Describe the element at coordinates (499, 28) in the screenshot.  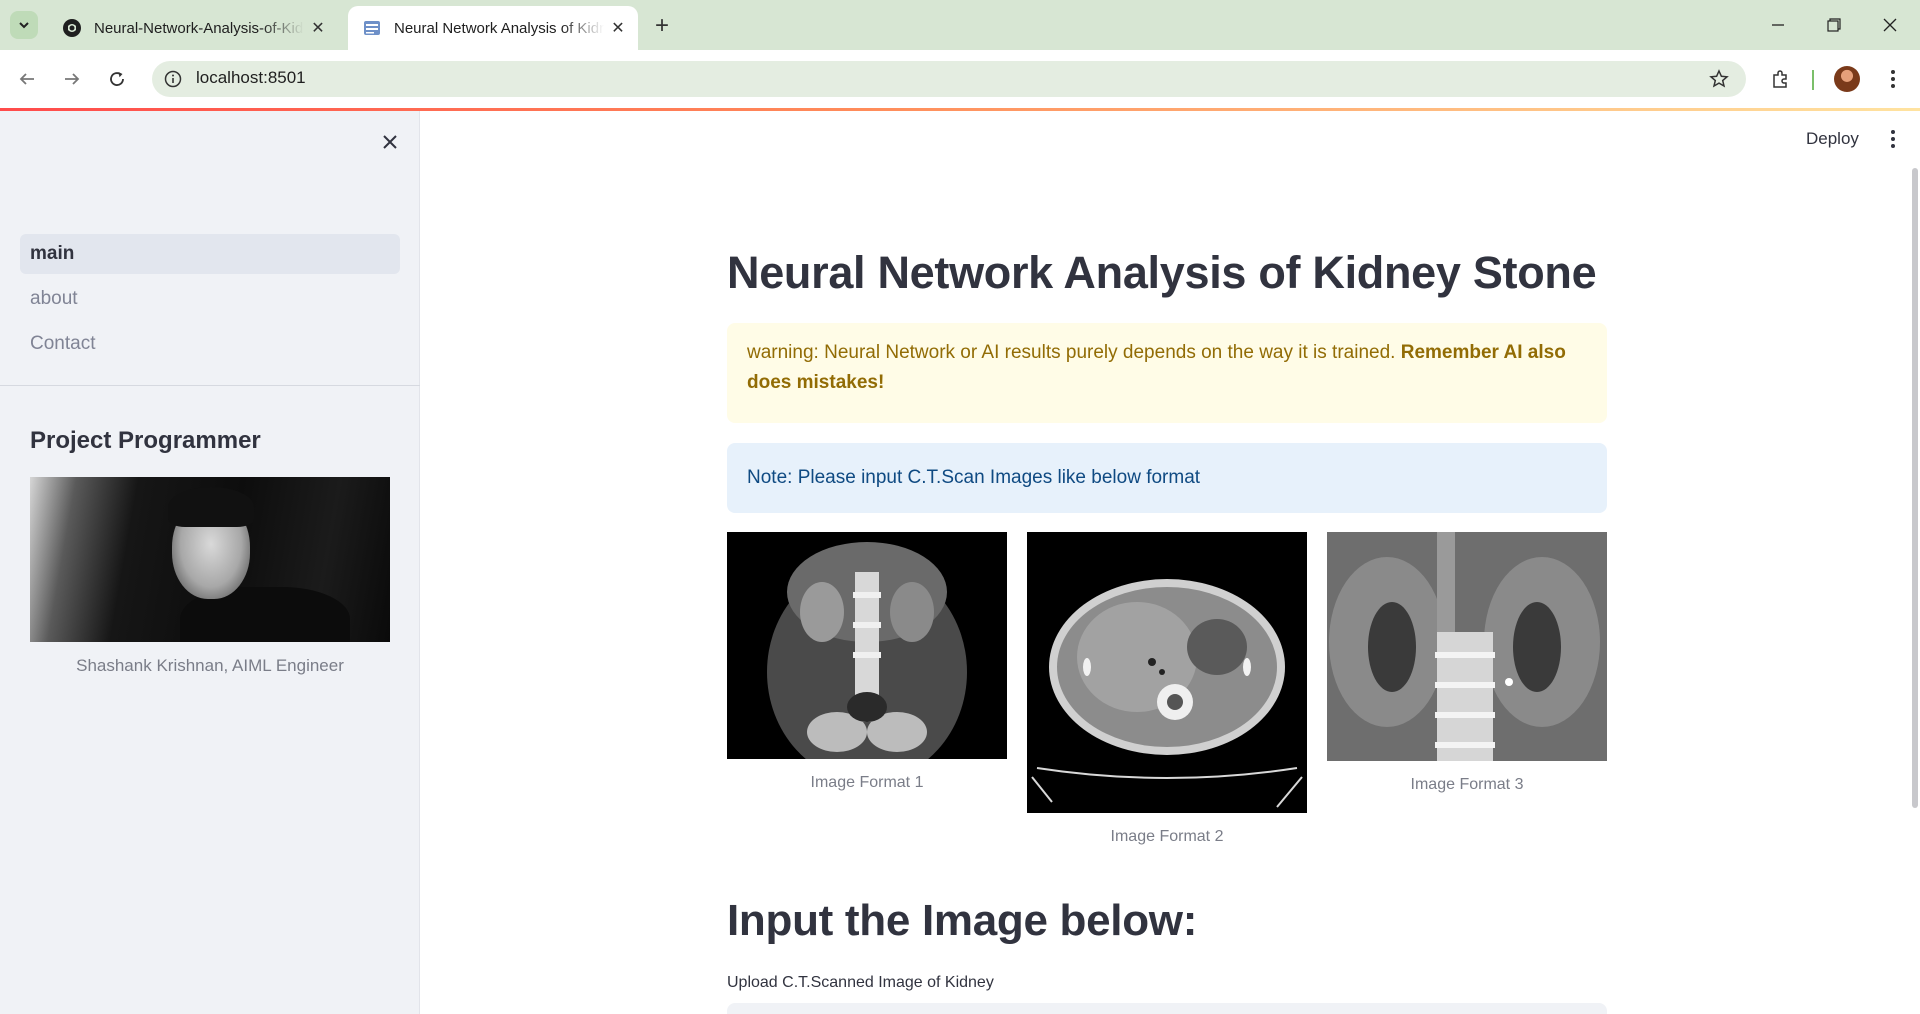
I see `tab-title: Neural Network Analysis of Kidney Stone` at that location.